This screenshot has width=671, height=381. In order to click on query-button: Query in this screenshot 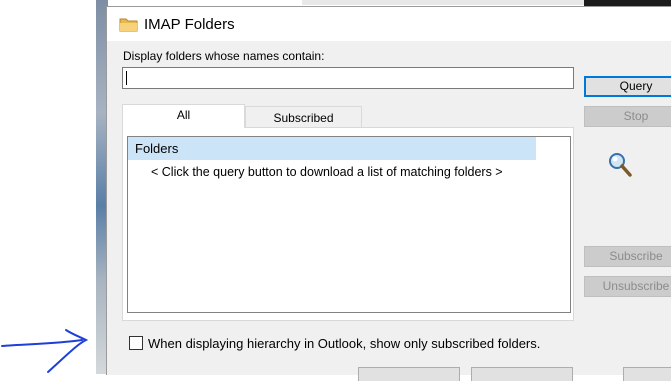, I will do `click(627, 86)`.